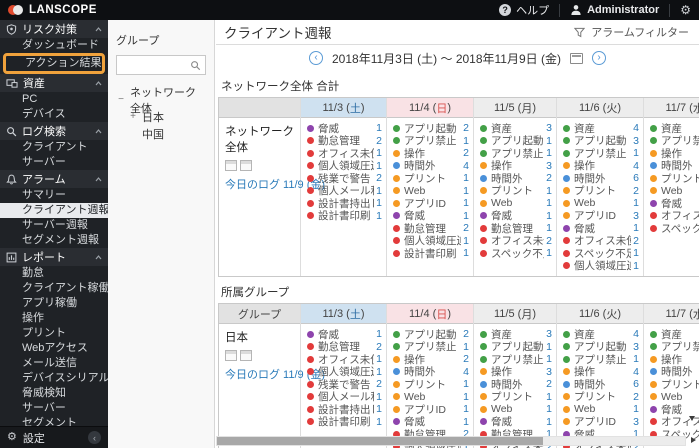  Describe the element at coordinates (54, 162) in the screenshot. I see `sidebar-item-log-server: サーバー` at that location.